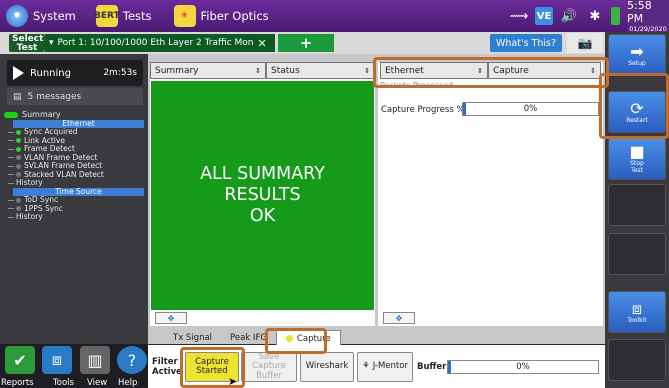 This screenshot has width=669, height=388. Describe the element at coordinates (637, 170) in the screenshot. I see `stop-label-2: Test` at that location.